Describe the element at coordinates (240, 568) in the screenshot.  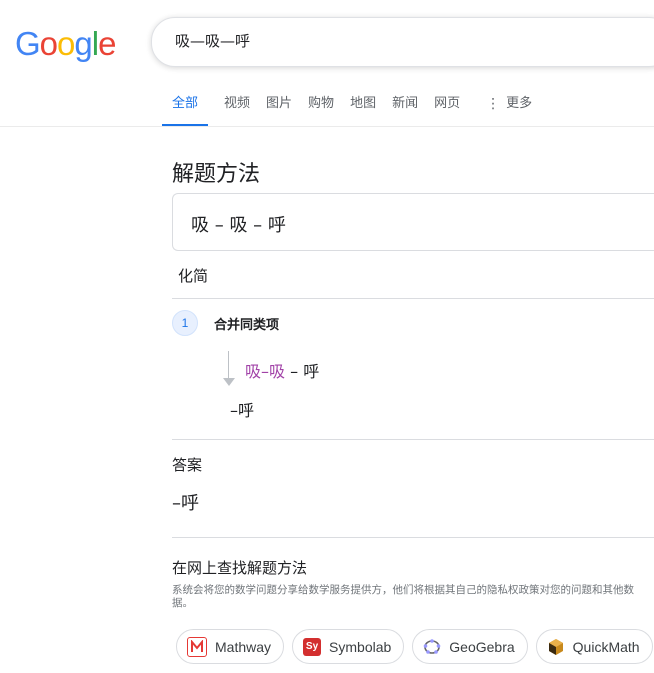
I see `find-solutions-title: 在网上查找解题方法` at that location.